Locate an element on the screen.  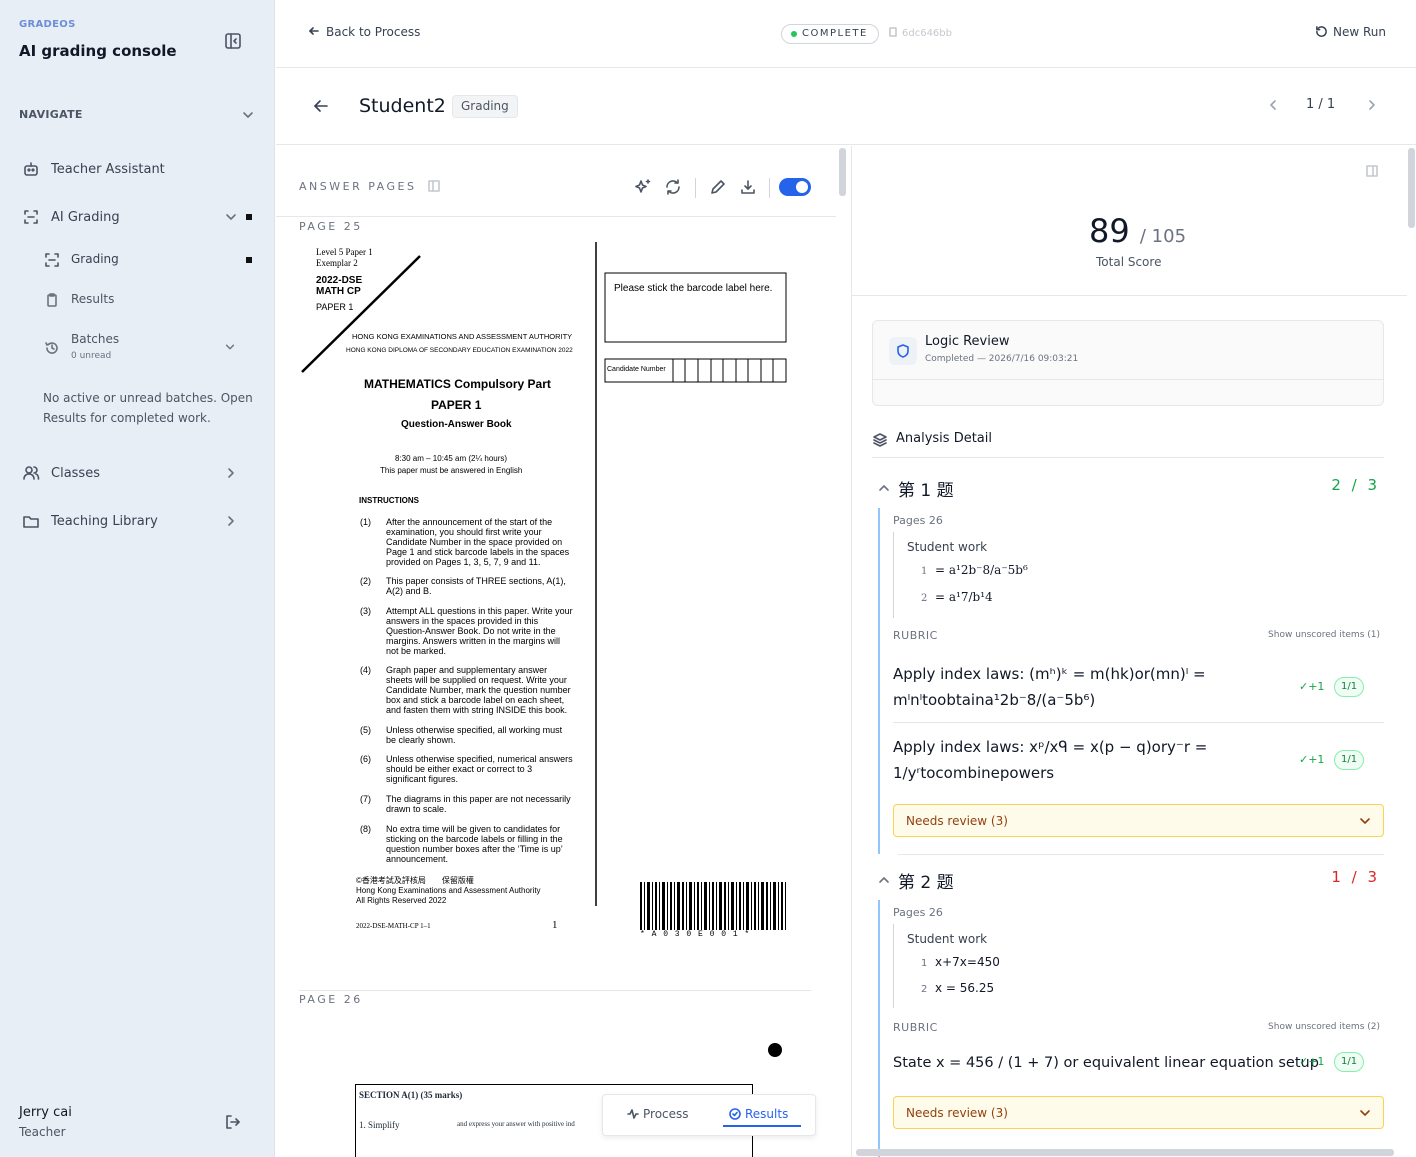
exam-text: (2) is located at coordinates (365, 581).